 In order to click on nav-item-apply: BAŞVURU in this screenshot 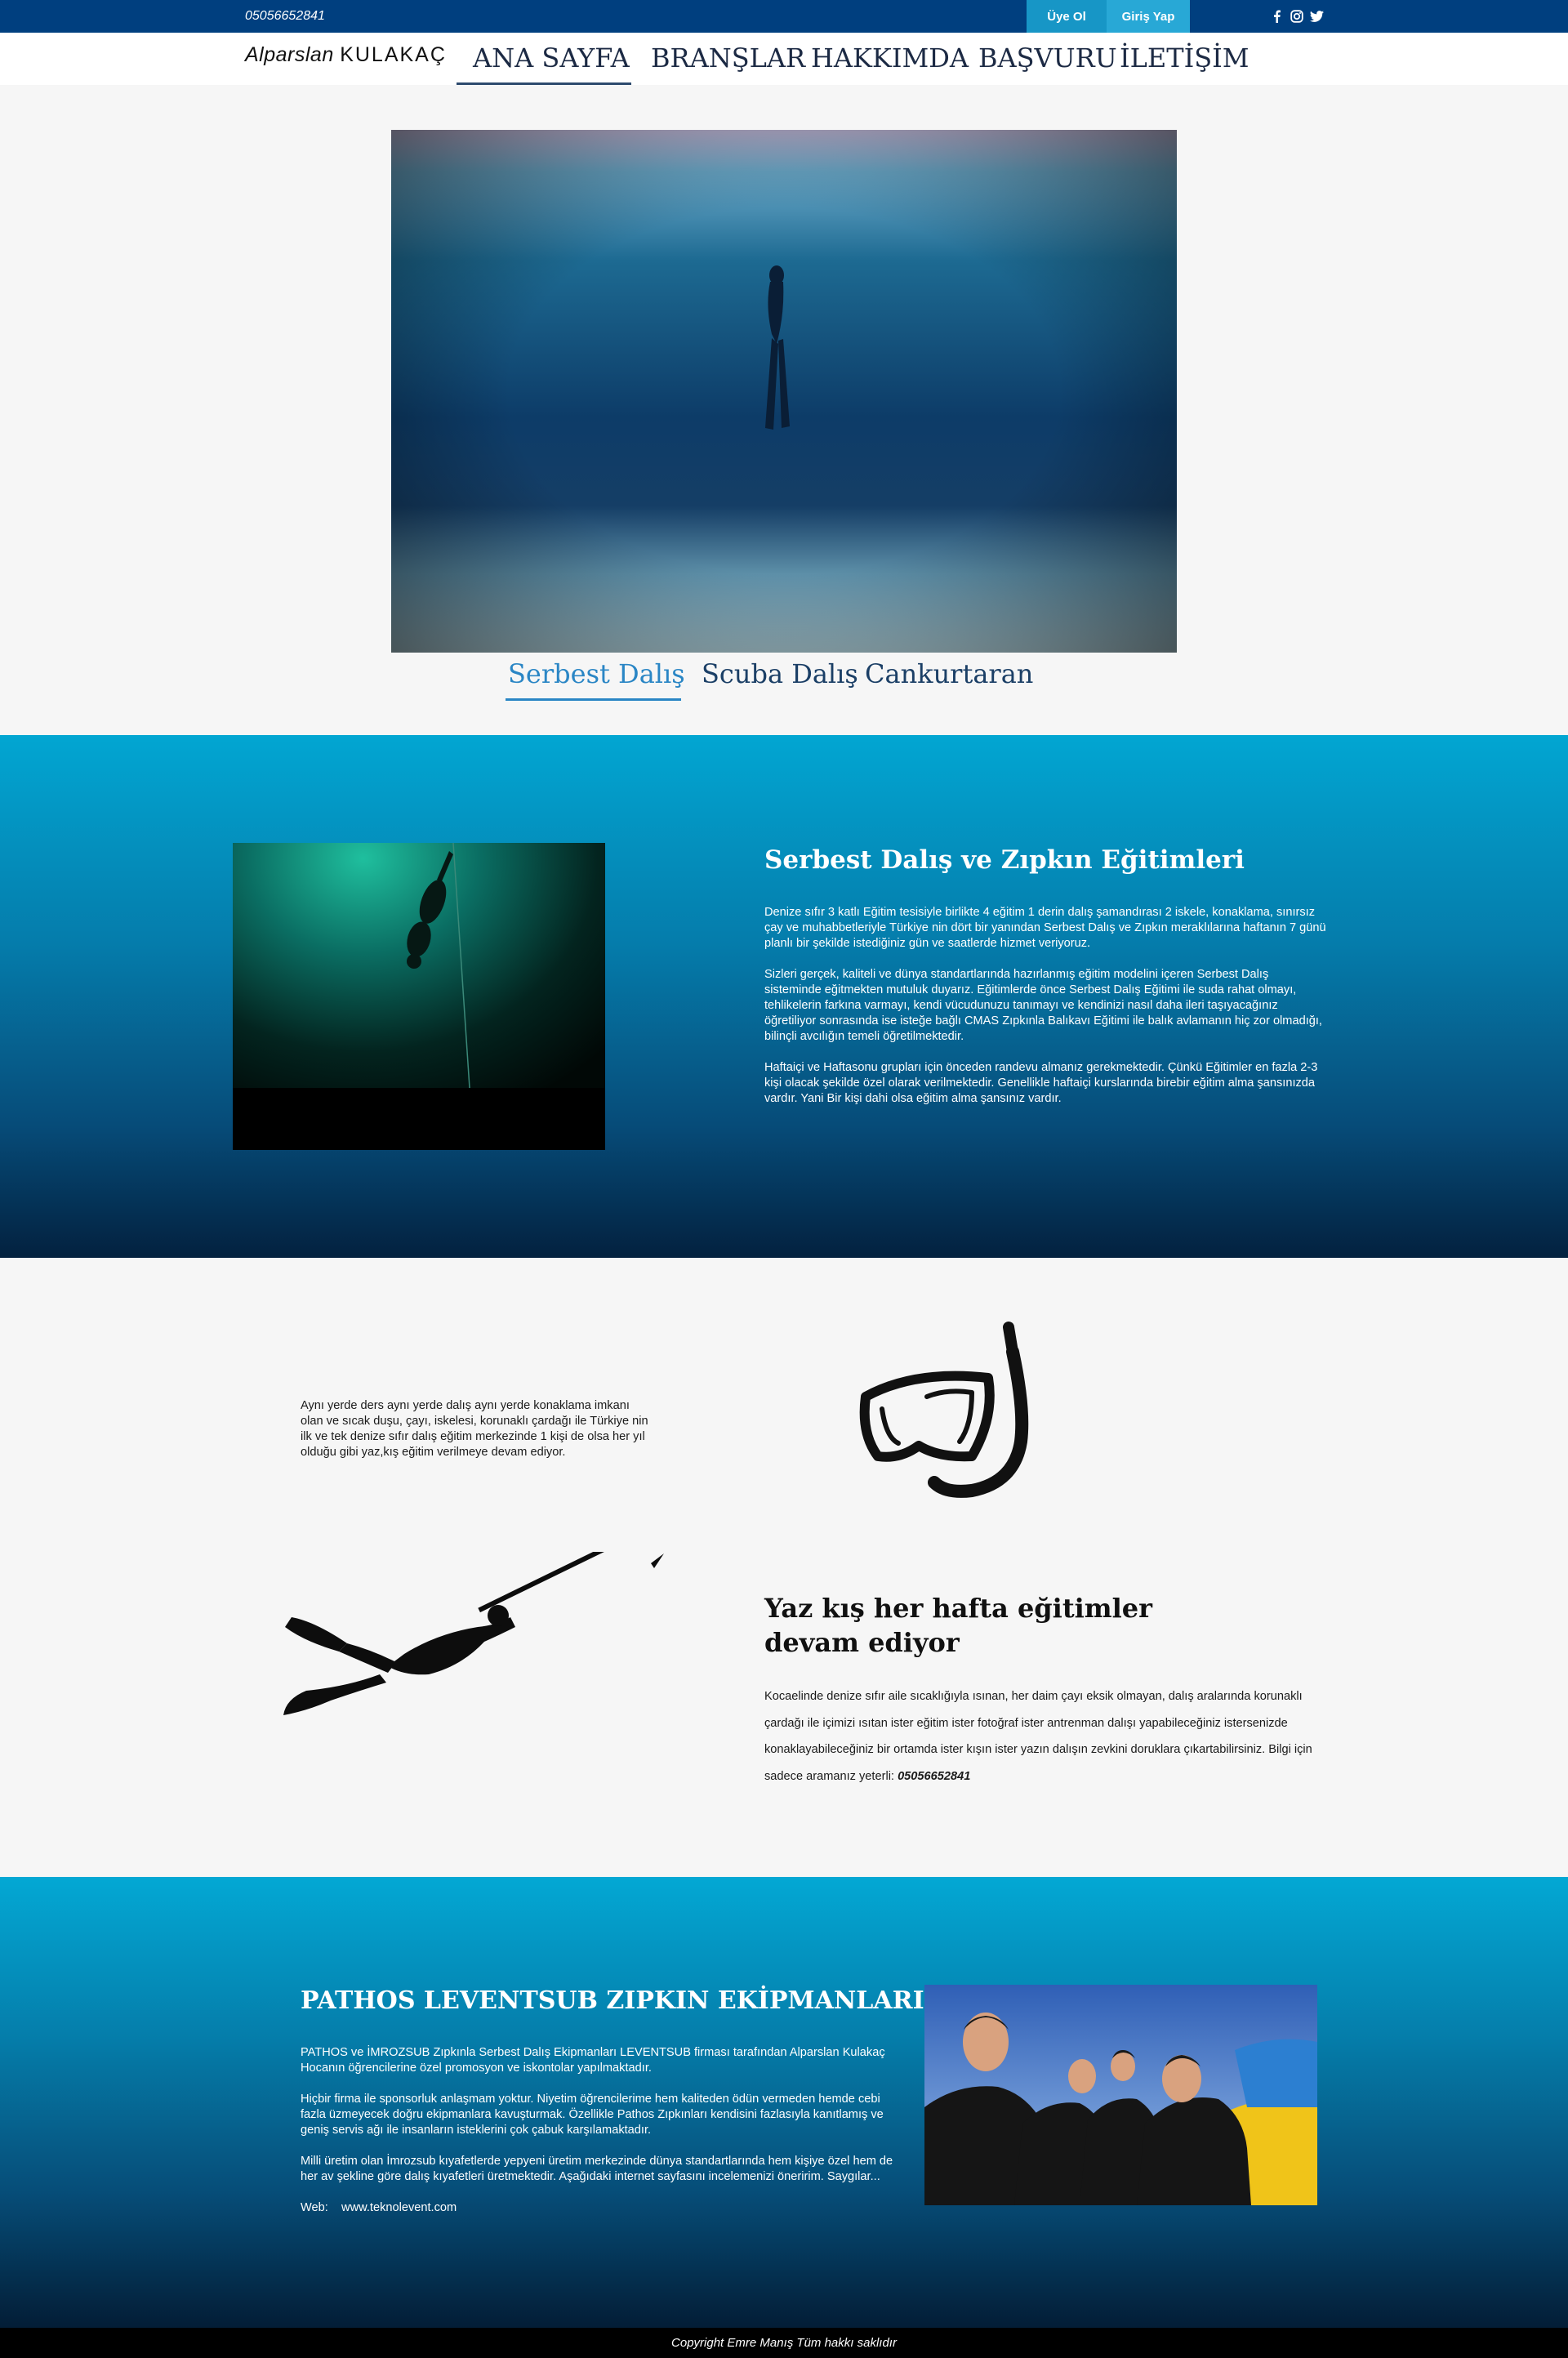, I will do `click(1047, 58)`.